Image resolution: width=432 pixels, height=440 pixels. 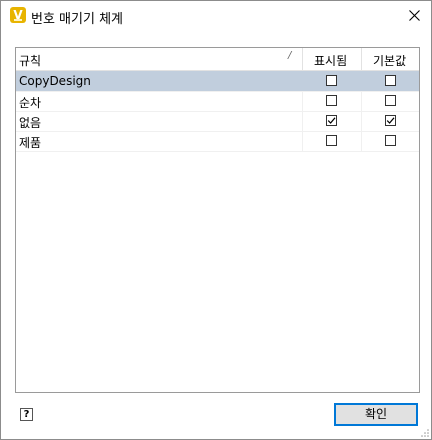 What do you see at coordinates (425, 433) in the screenshot?
I see `resize-grip-icon` at bounding box center [425, 433].